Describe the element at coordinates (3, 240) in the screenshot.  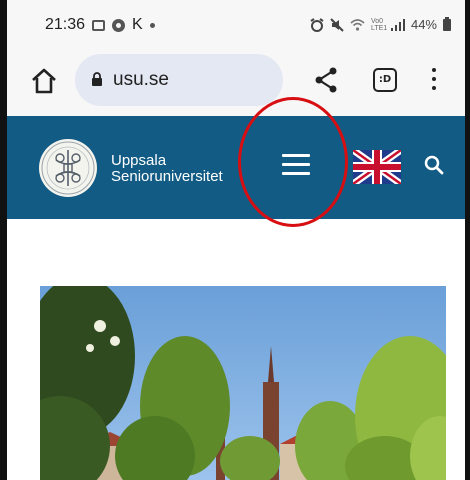
I see `left-bezel` at that location.